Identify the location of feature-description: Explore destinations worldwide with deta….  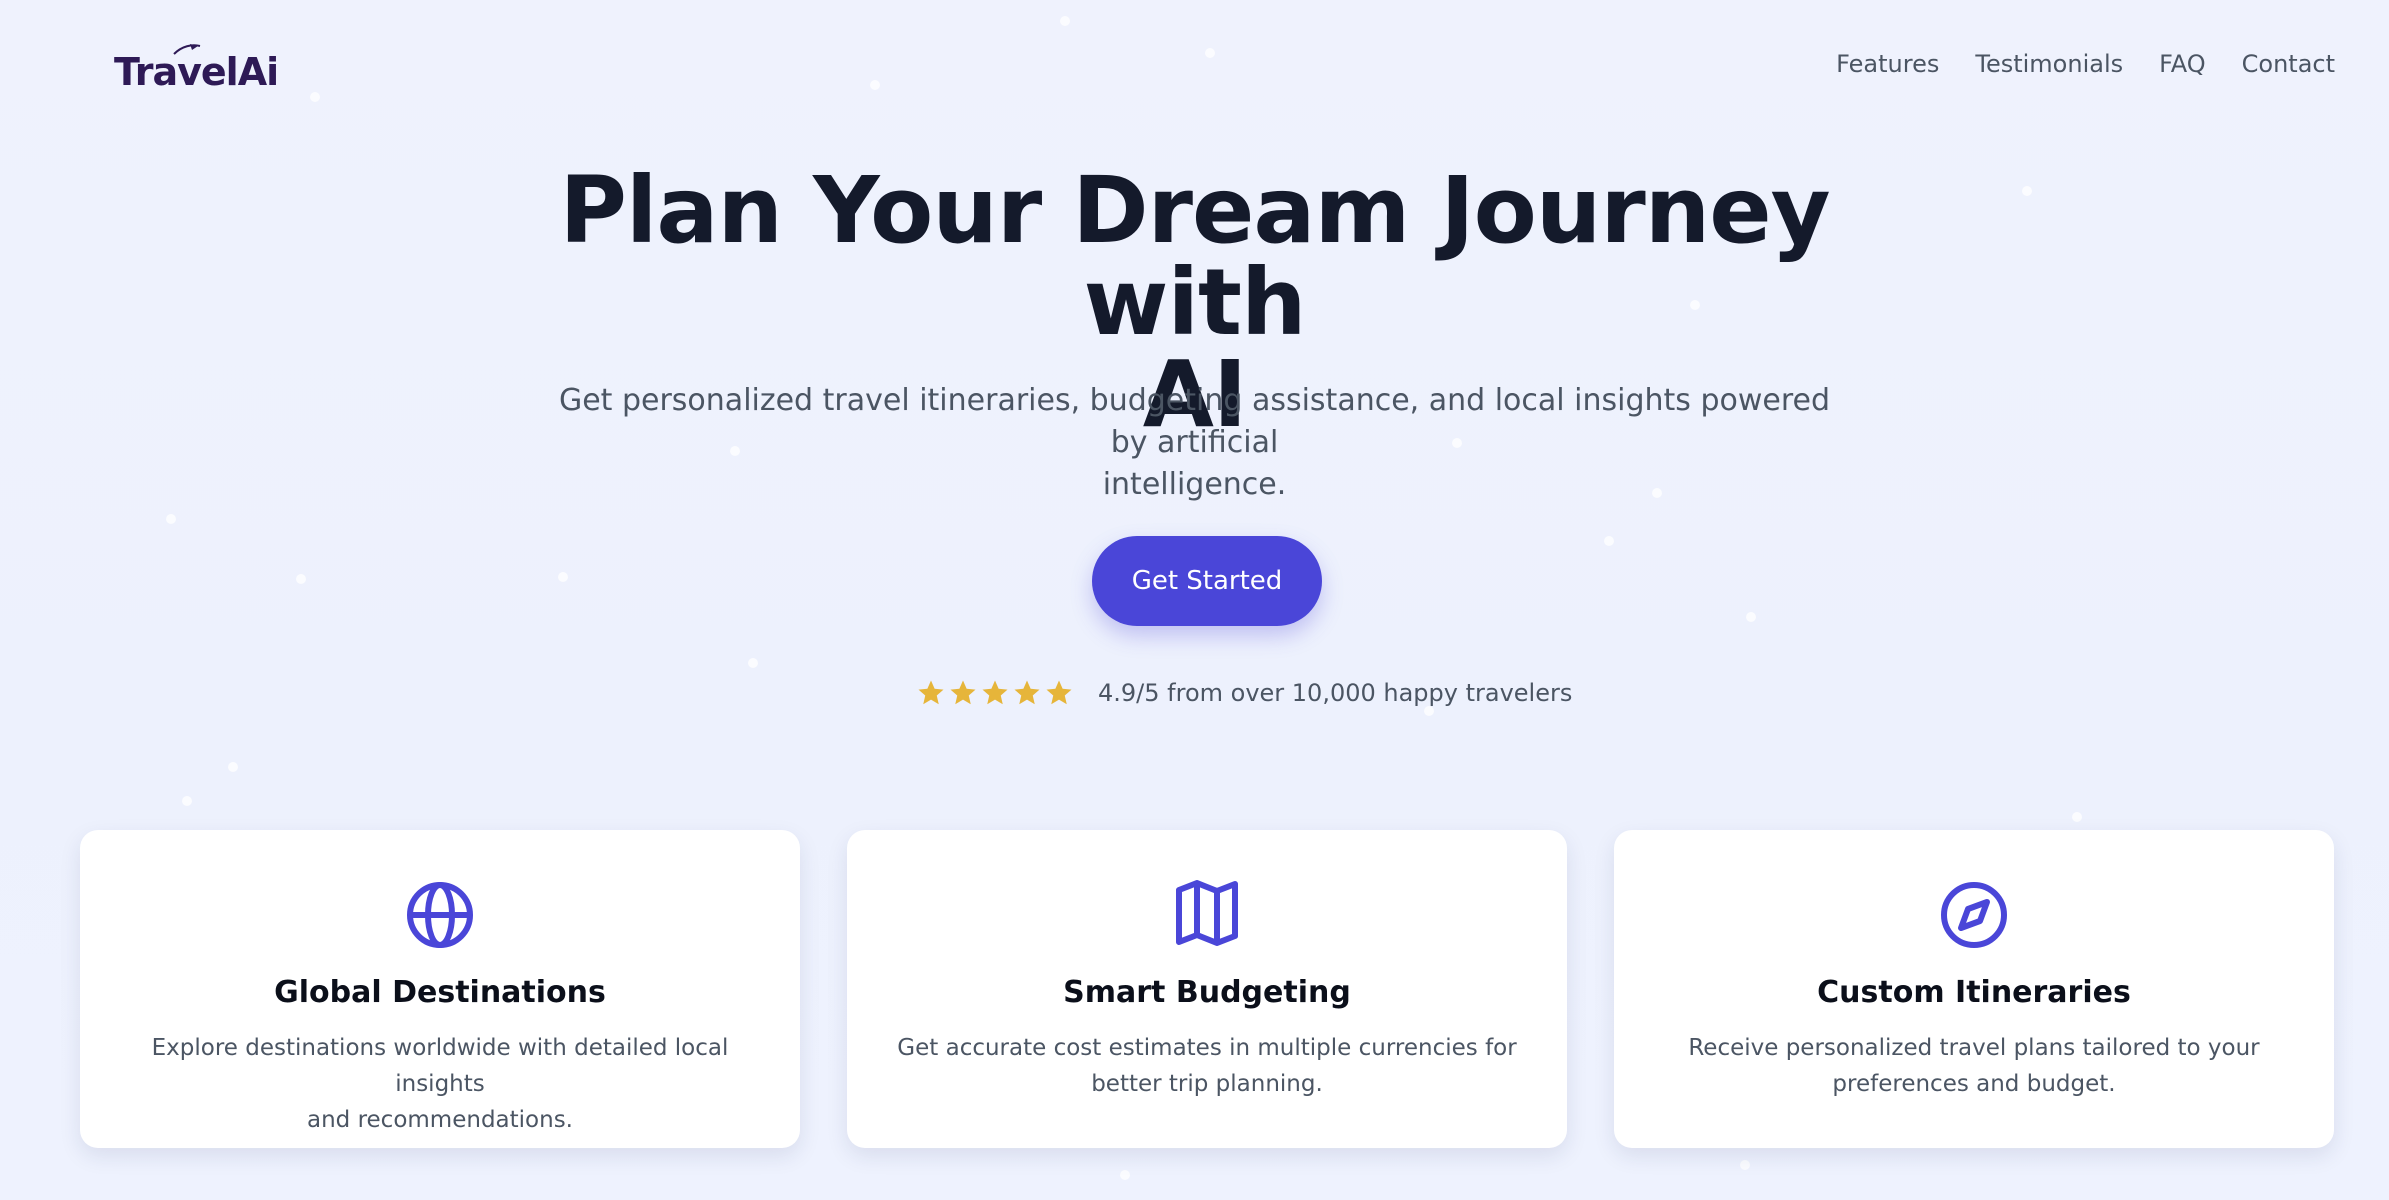
(440, 1084).